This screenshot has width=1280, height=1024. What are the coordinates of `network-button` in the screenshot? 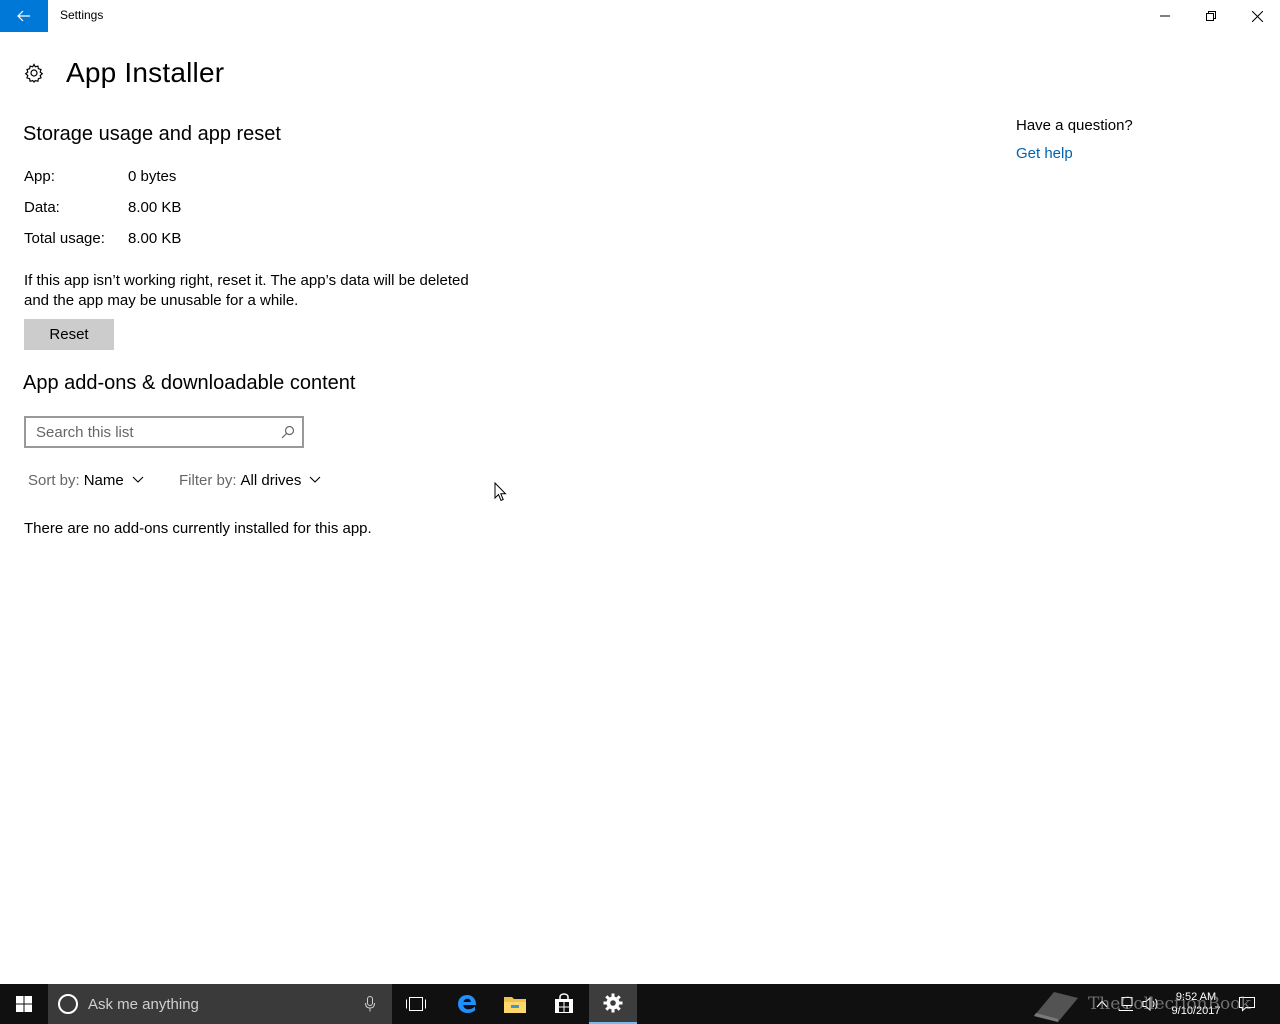 It's located at (1126, 1004).